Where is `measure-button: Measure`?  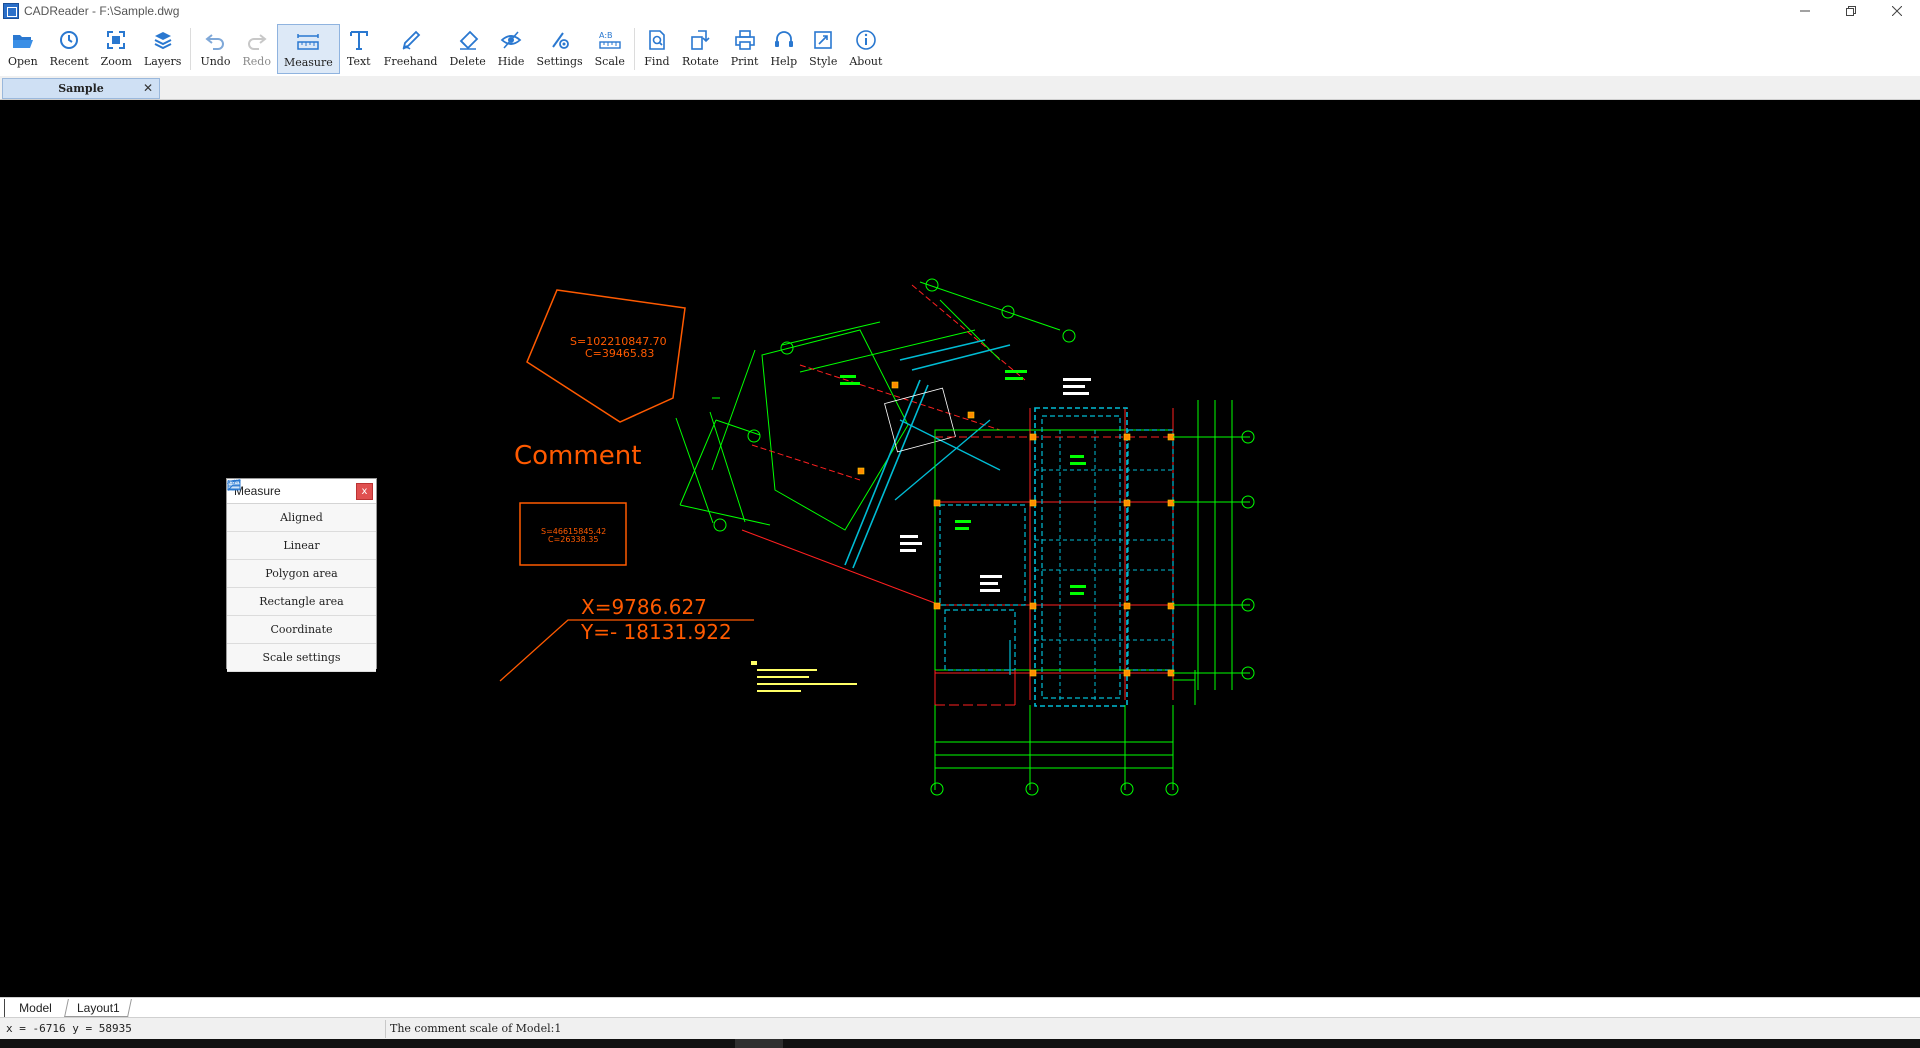
measure-button: Measure is located at coordinates (308, 49).